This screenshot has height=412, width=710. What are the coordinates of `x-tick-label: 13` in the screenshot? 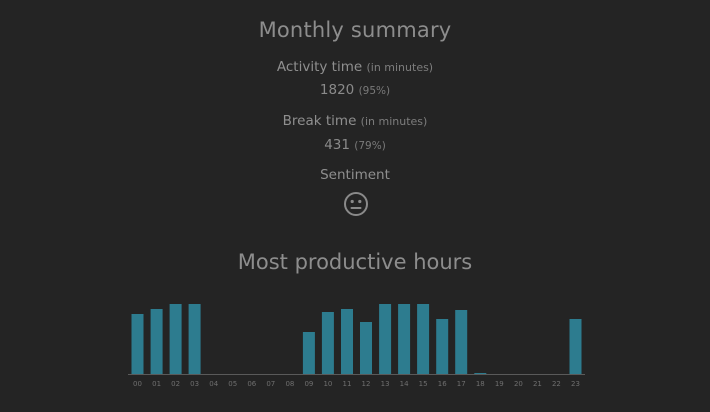 It's located at (385, 384).